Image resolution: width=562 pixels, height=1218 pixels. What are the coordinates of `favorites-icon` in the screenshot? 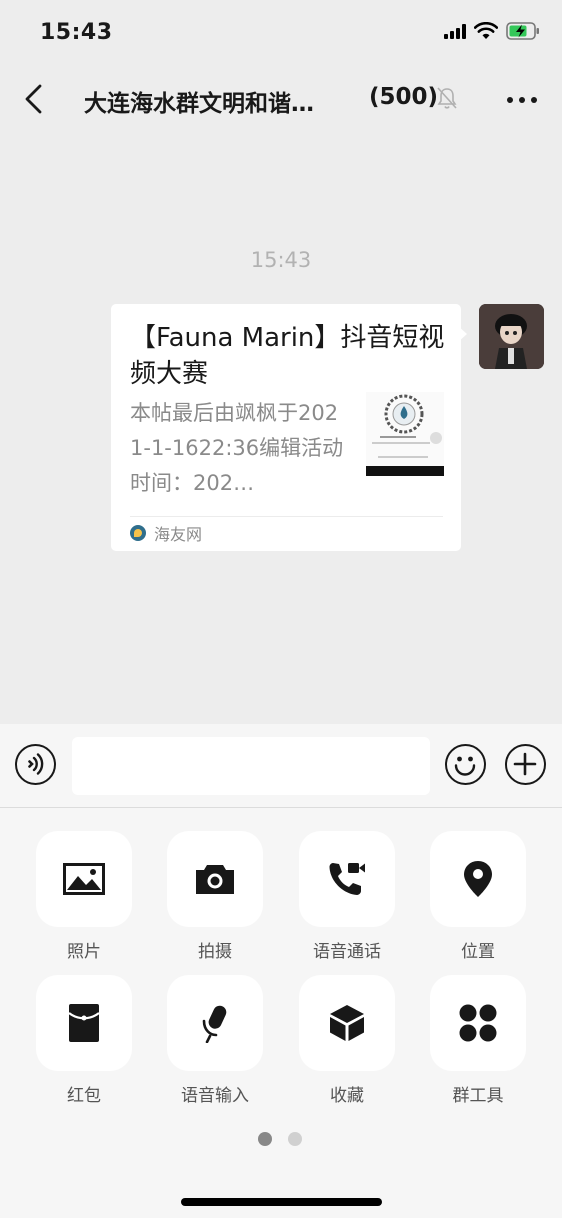 It's located at (347, 1023).